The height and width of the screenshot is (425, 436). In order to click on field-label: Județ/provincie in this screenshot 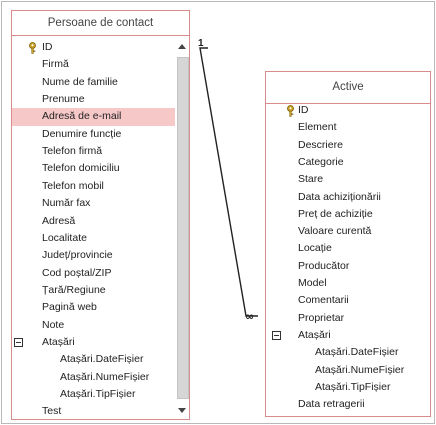, I will do `click(77, 255)`.